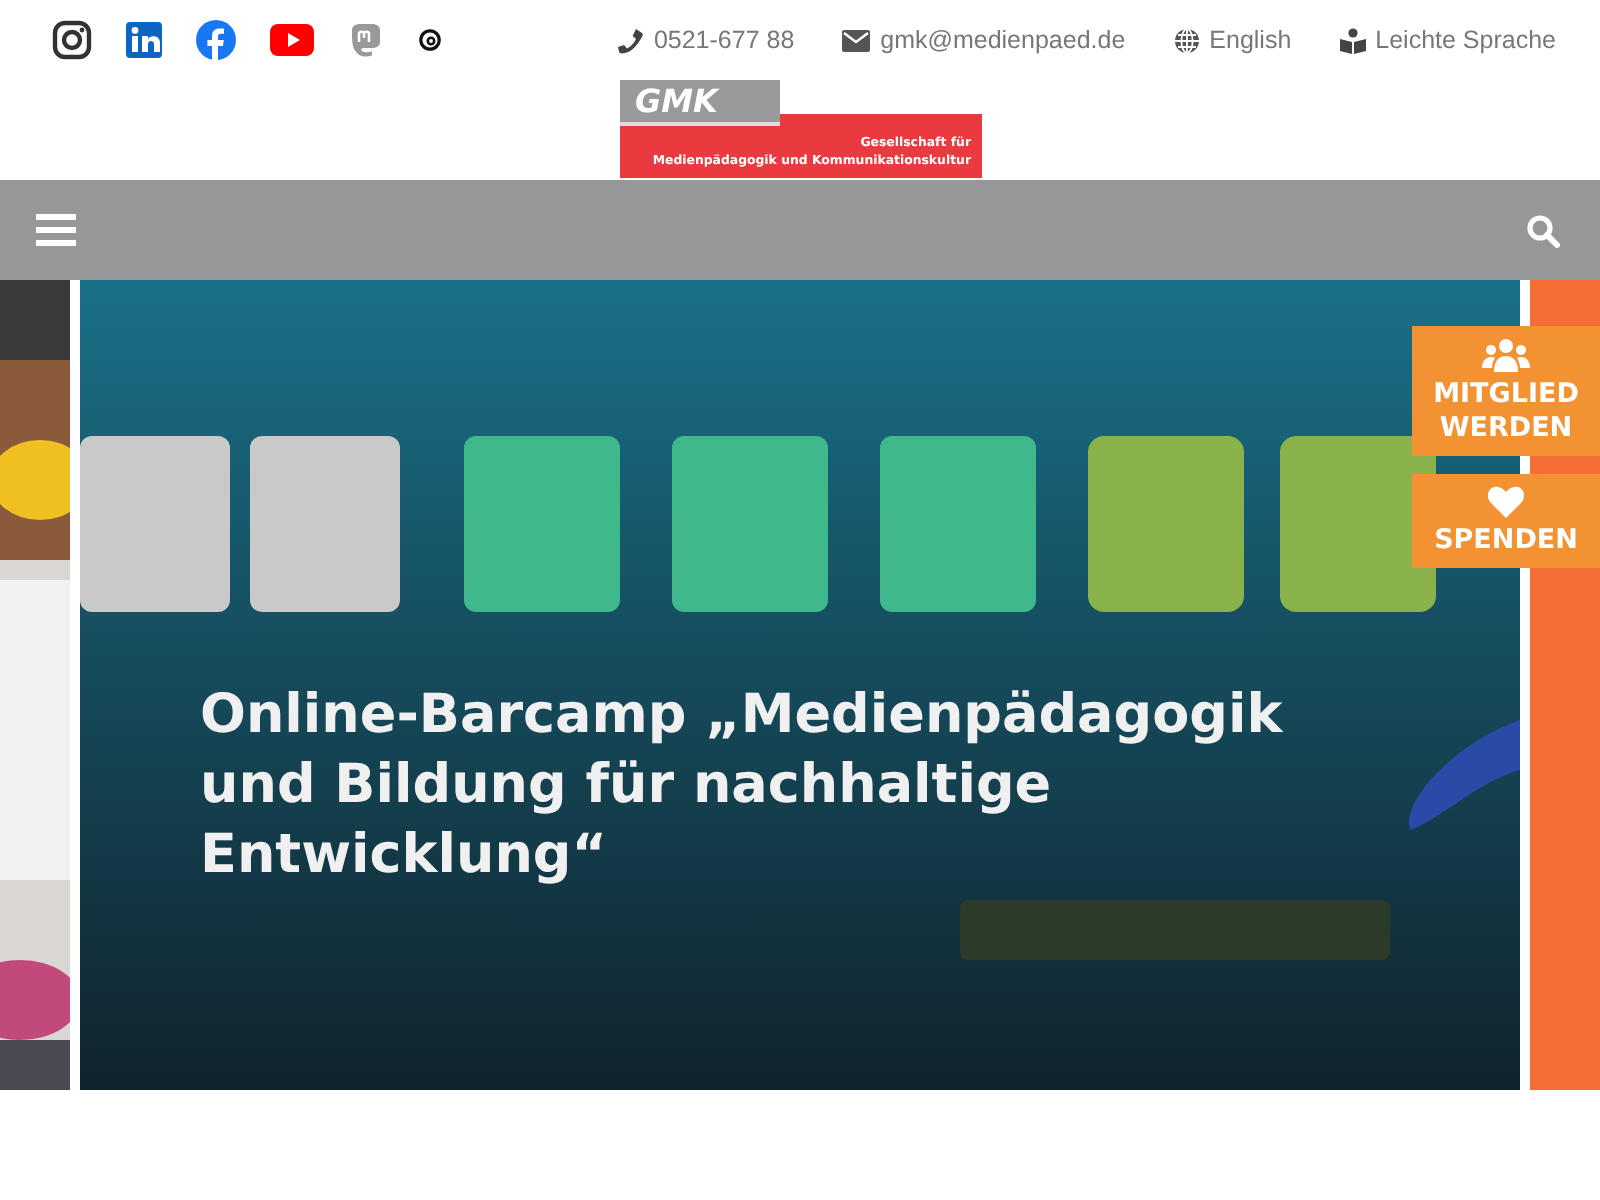 The image size is (1600, 1200). I want to click on menu-icon, so click(56, 230).